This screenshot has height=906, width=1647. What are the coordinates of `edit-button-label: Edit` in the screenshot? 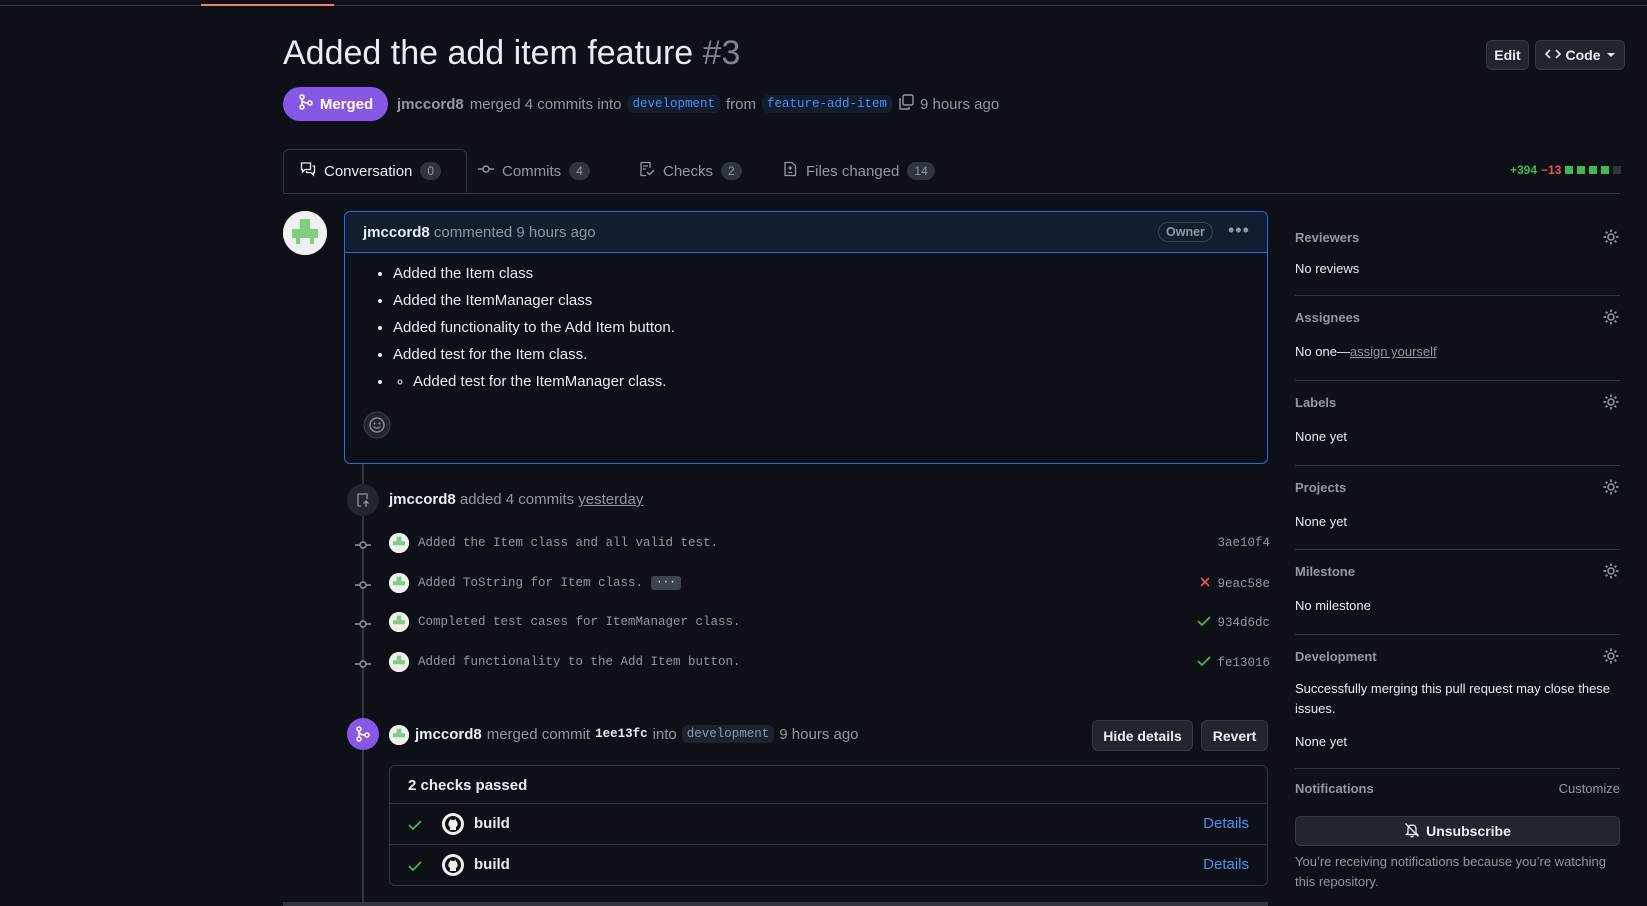 It's located at (1507, 55).